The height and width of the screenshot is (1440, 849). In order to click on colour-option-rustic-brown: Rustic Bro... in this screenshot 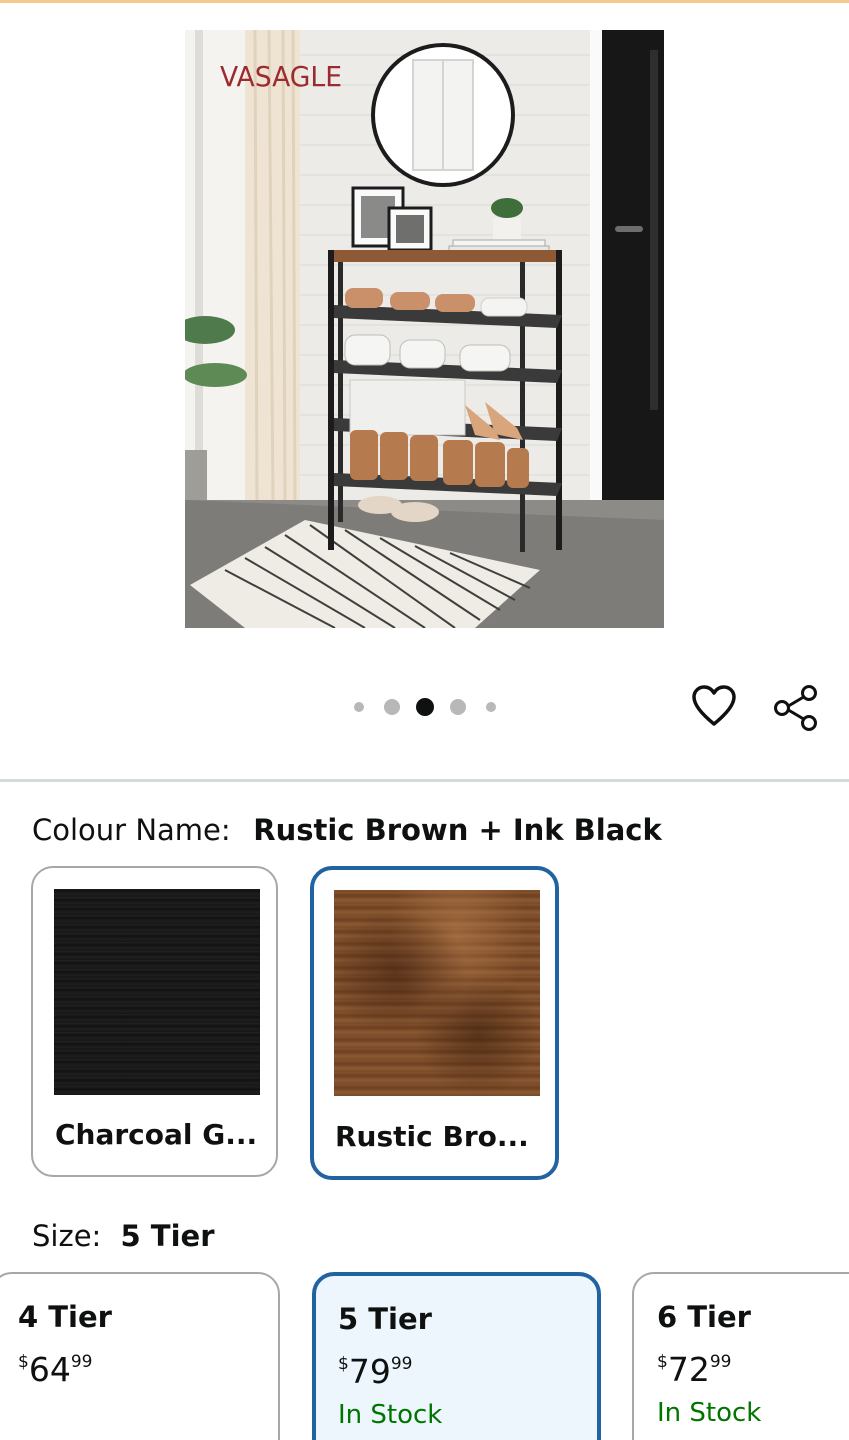, I will do `click(434, 1023)`.